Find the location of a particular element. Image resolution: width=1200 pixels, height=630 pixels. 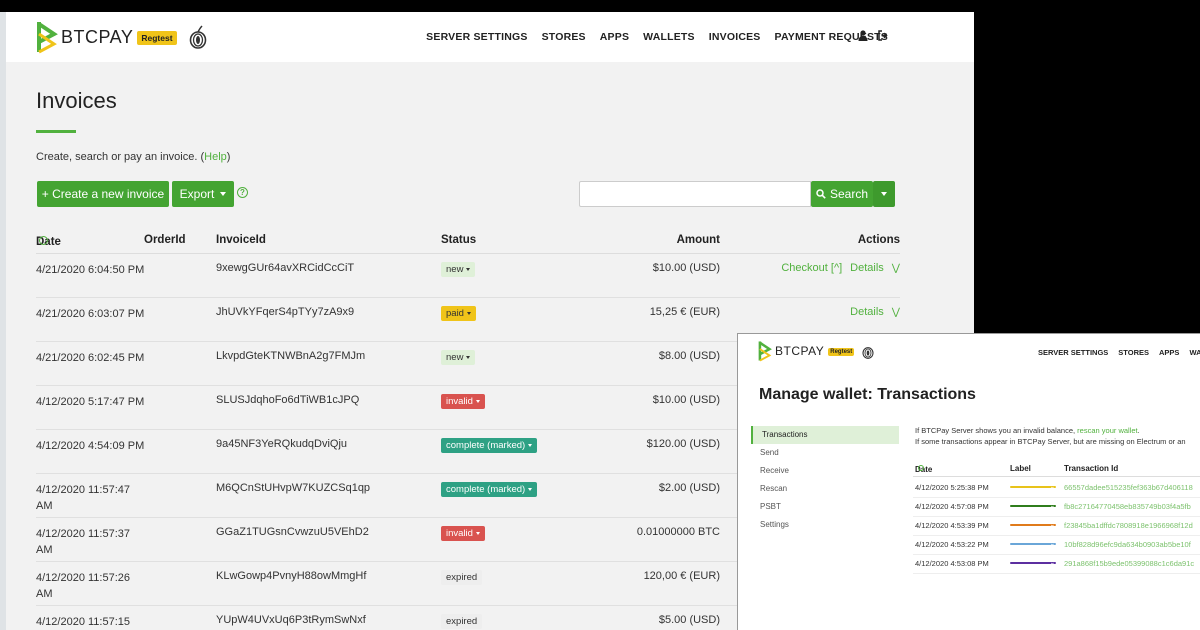

invoice-amount: $5.00 (USD) is located at coordinates (689, 620).